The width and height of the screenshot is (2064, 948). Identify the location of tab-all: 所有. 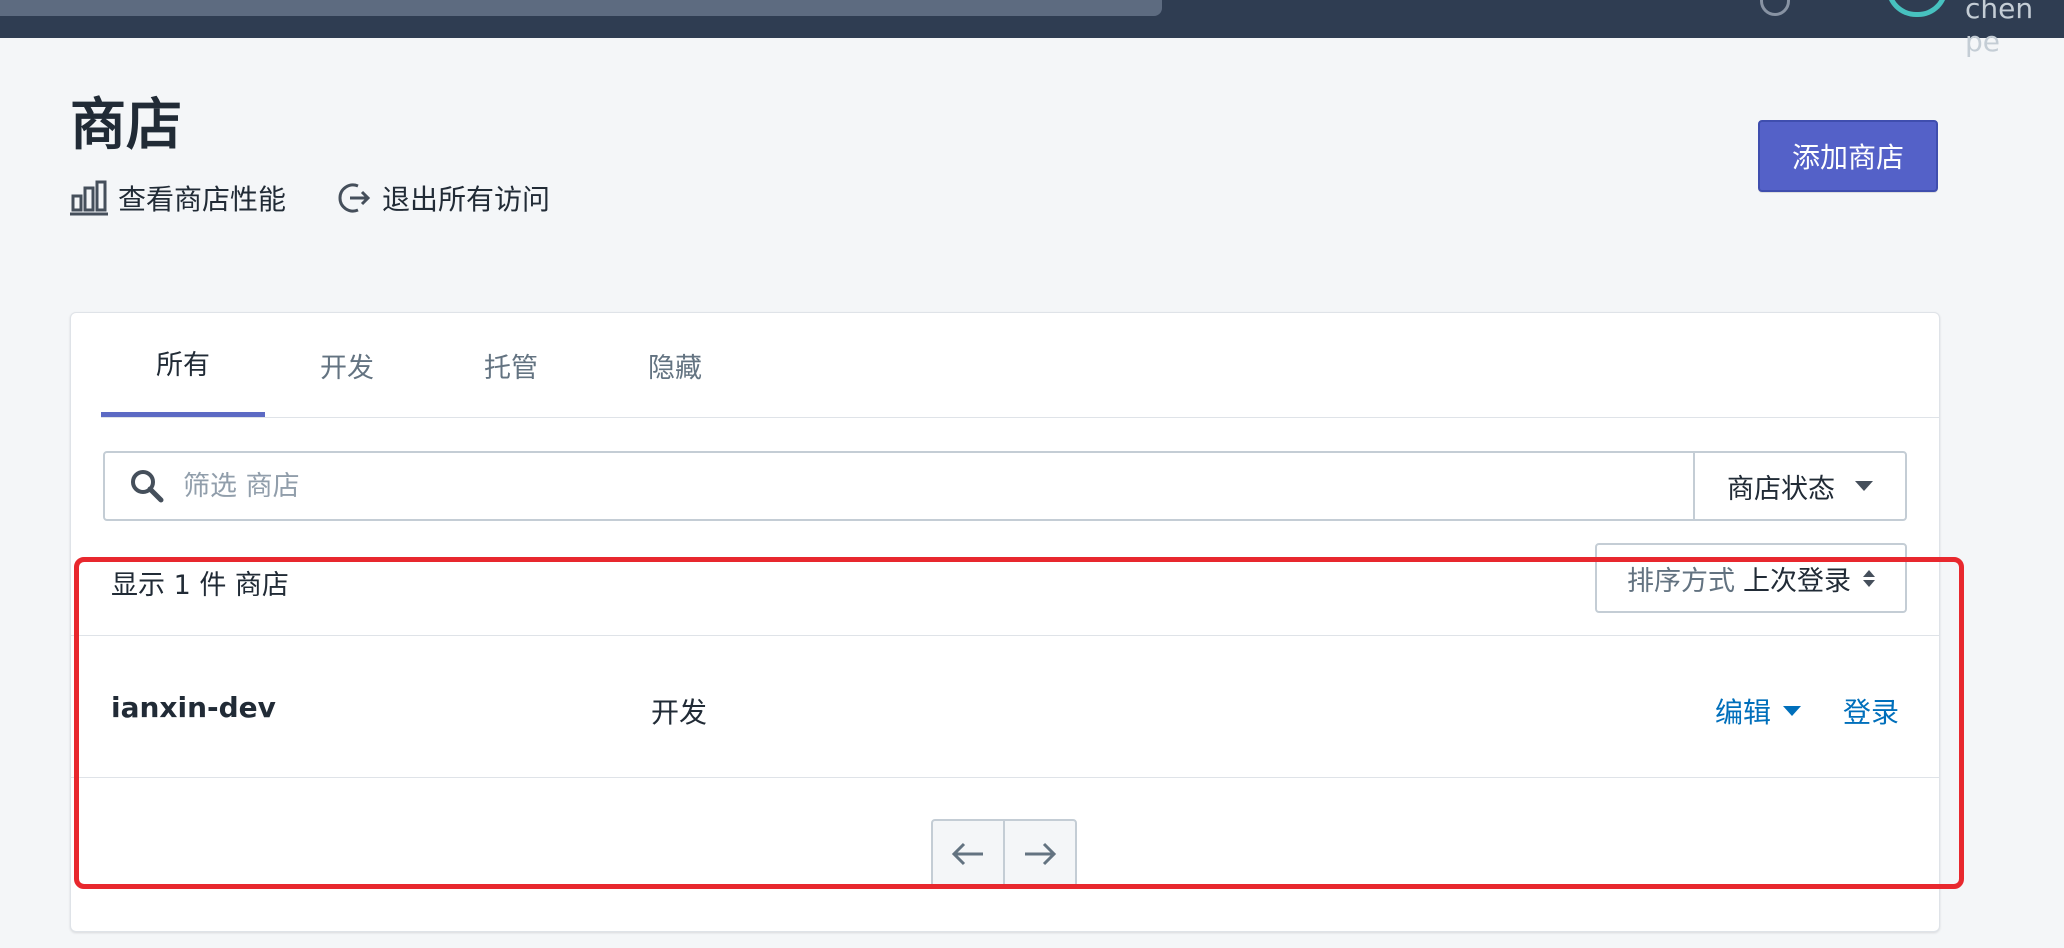
(183, 365).